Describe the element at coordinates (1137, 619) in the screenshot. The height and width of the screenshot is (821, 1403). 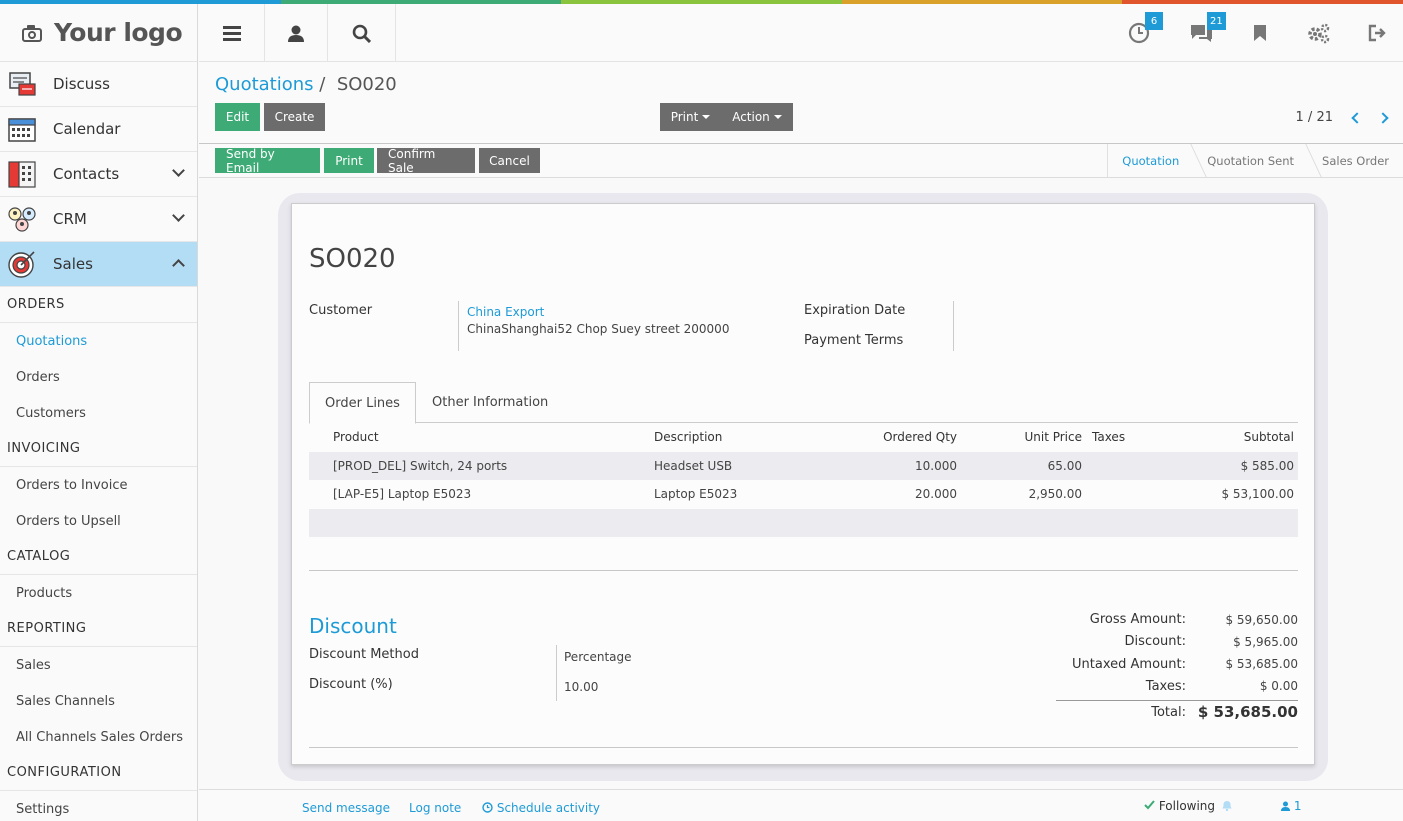
I see `gross-amount-label: Gross Amount:` at that location.